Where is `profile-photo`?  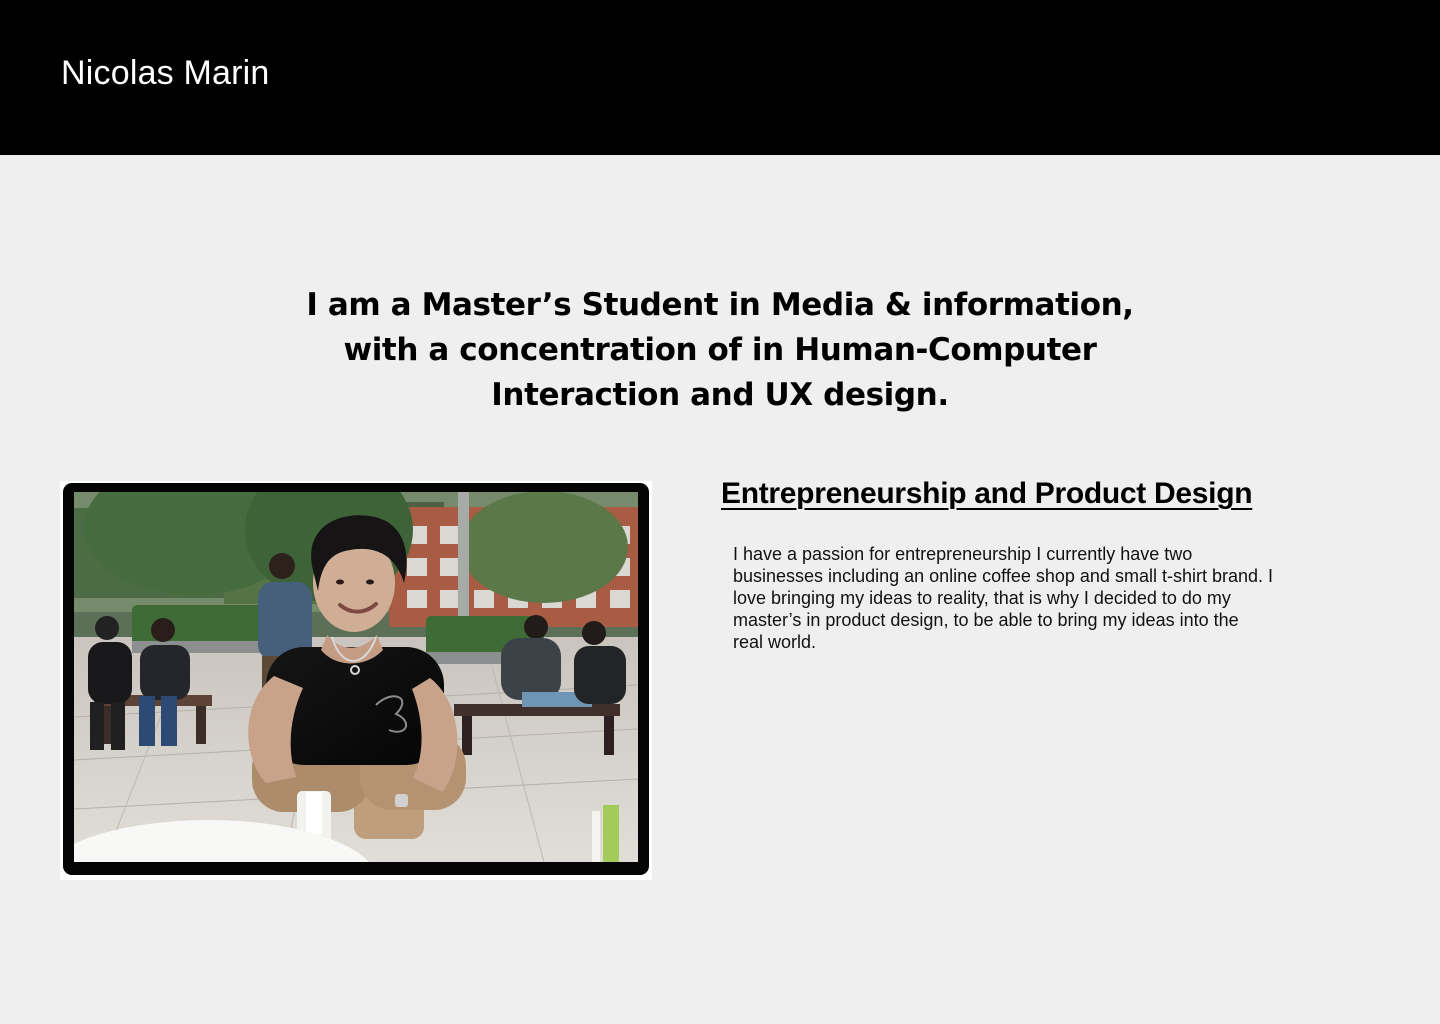 profile-photo is located at coordinates (356, 677).